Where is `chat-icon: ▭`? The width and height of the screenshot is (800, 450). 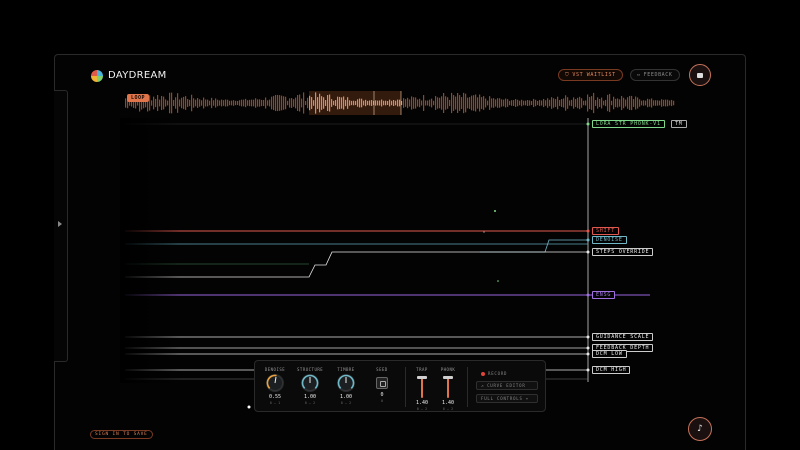 chat-icon: ▭ is located at coordinates (639, 75).